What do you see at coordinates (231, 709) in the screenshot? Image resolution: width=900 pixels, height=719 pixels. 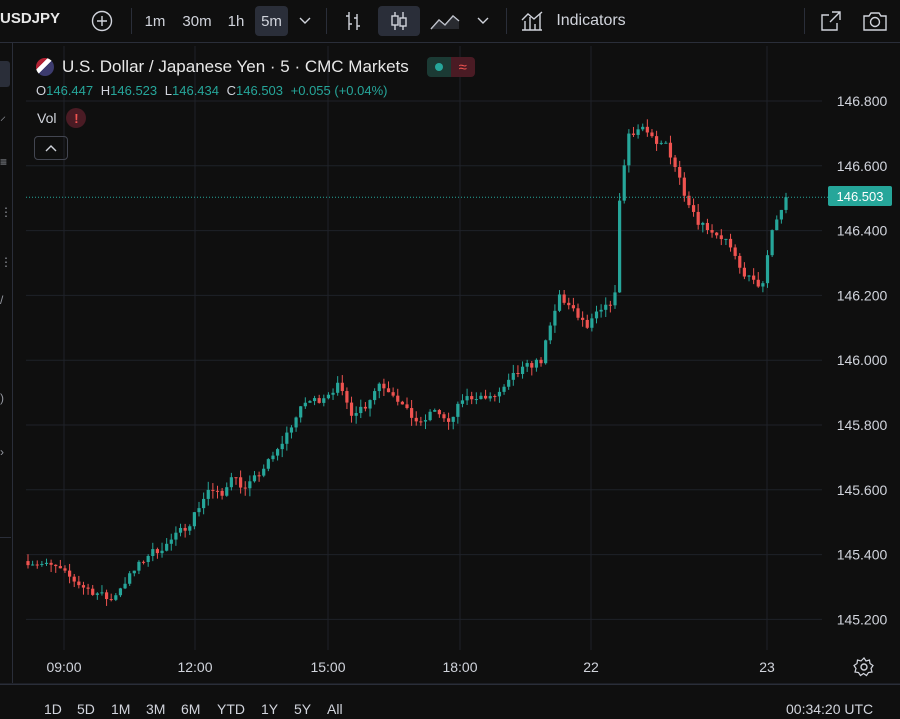 I see `range-ytd-button: YTD` at bounding box center [231, 709].